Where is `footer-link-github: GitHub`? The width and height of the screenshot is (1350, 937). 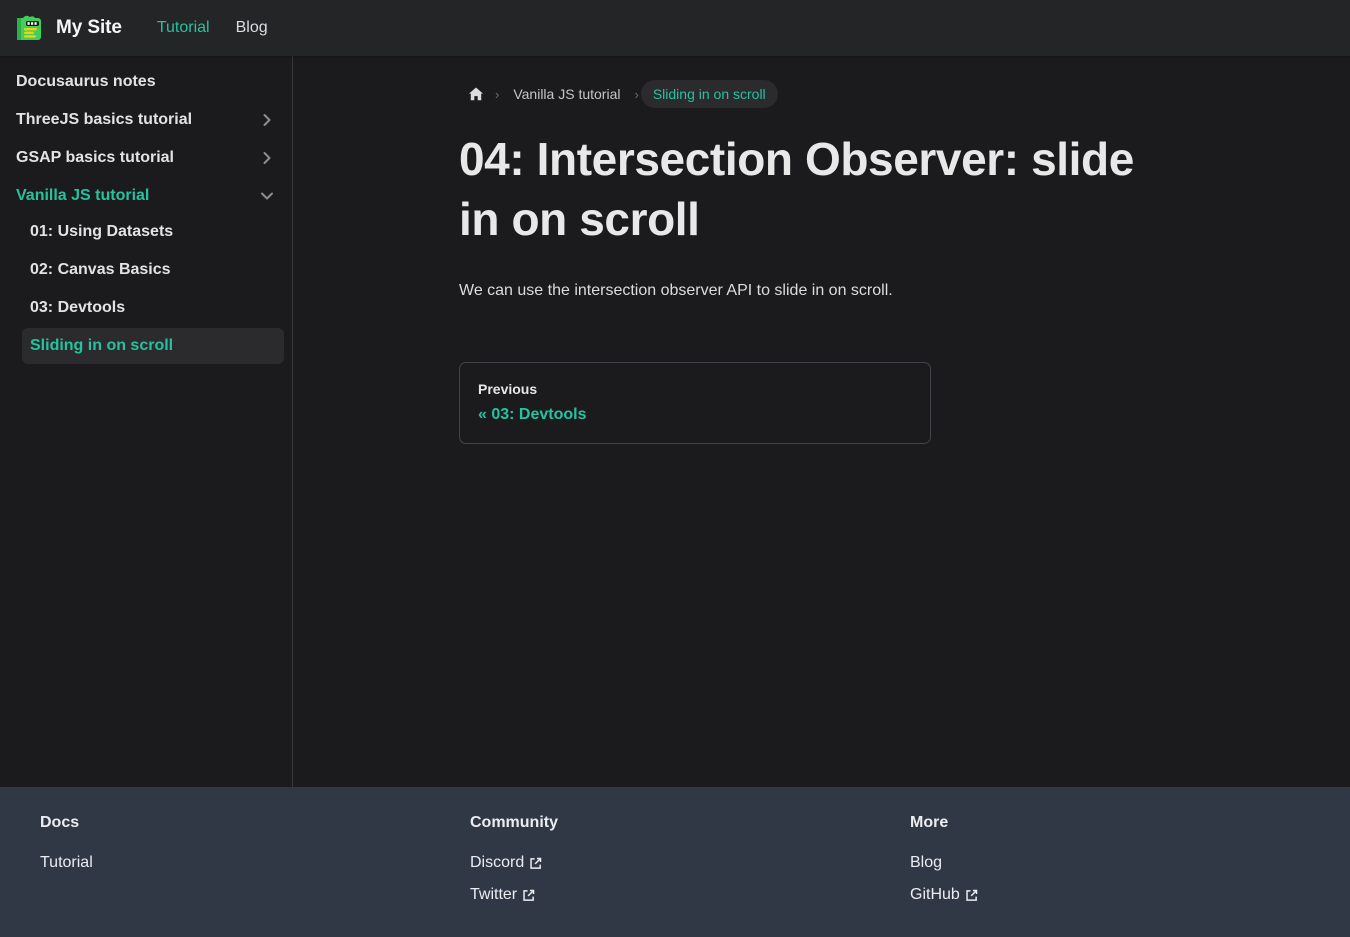 footer-link-github: GitHub is located at coordinates (944, 895).